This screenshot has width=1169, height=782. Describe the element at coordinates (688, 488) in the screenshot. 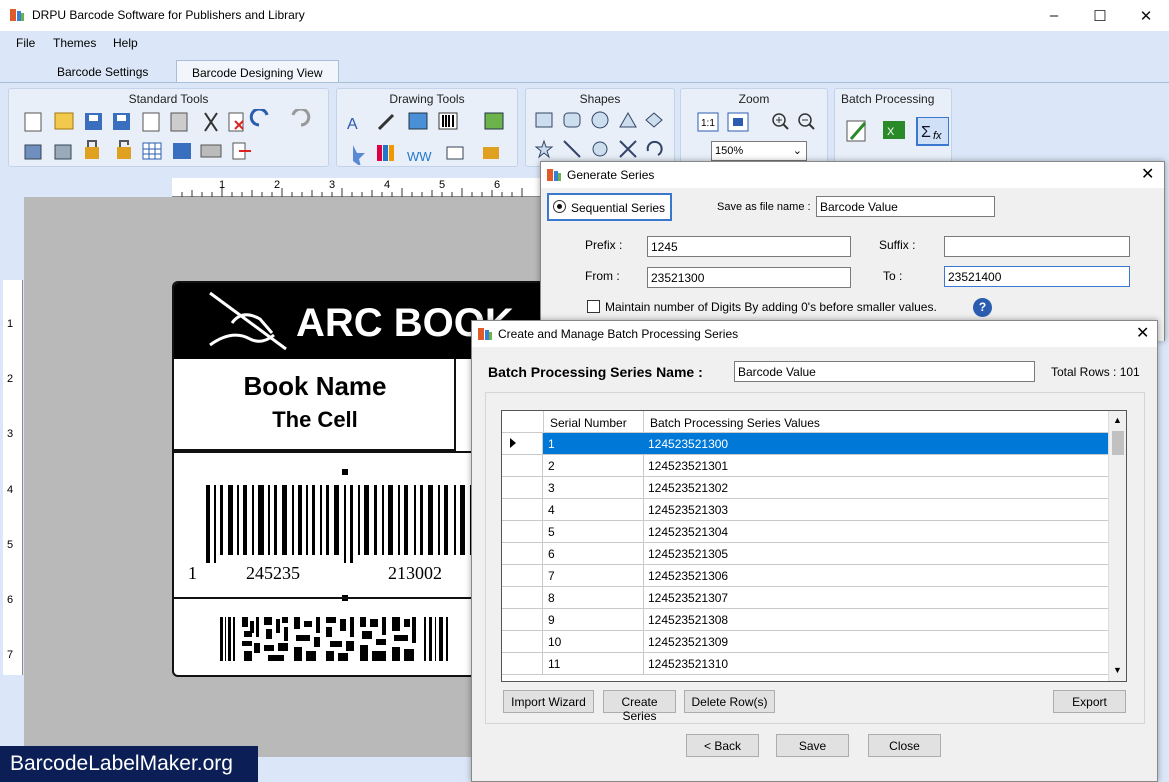

I see `value-cell: 124523521302` at that location.